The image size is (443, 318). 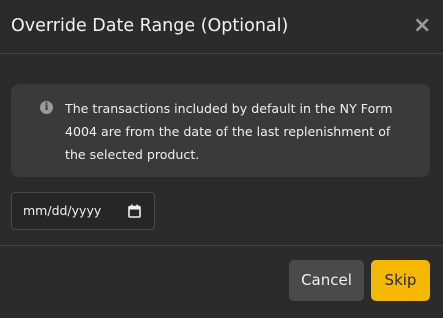 What do you see at coordinates (221, 245) in the screenshot?
I see `footer-divider` at bounding box center [221, 245].